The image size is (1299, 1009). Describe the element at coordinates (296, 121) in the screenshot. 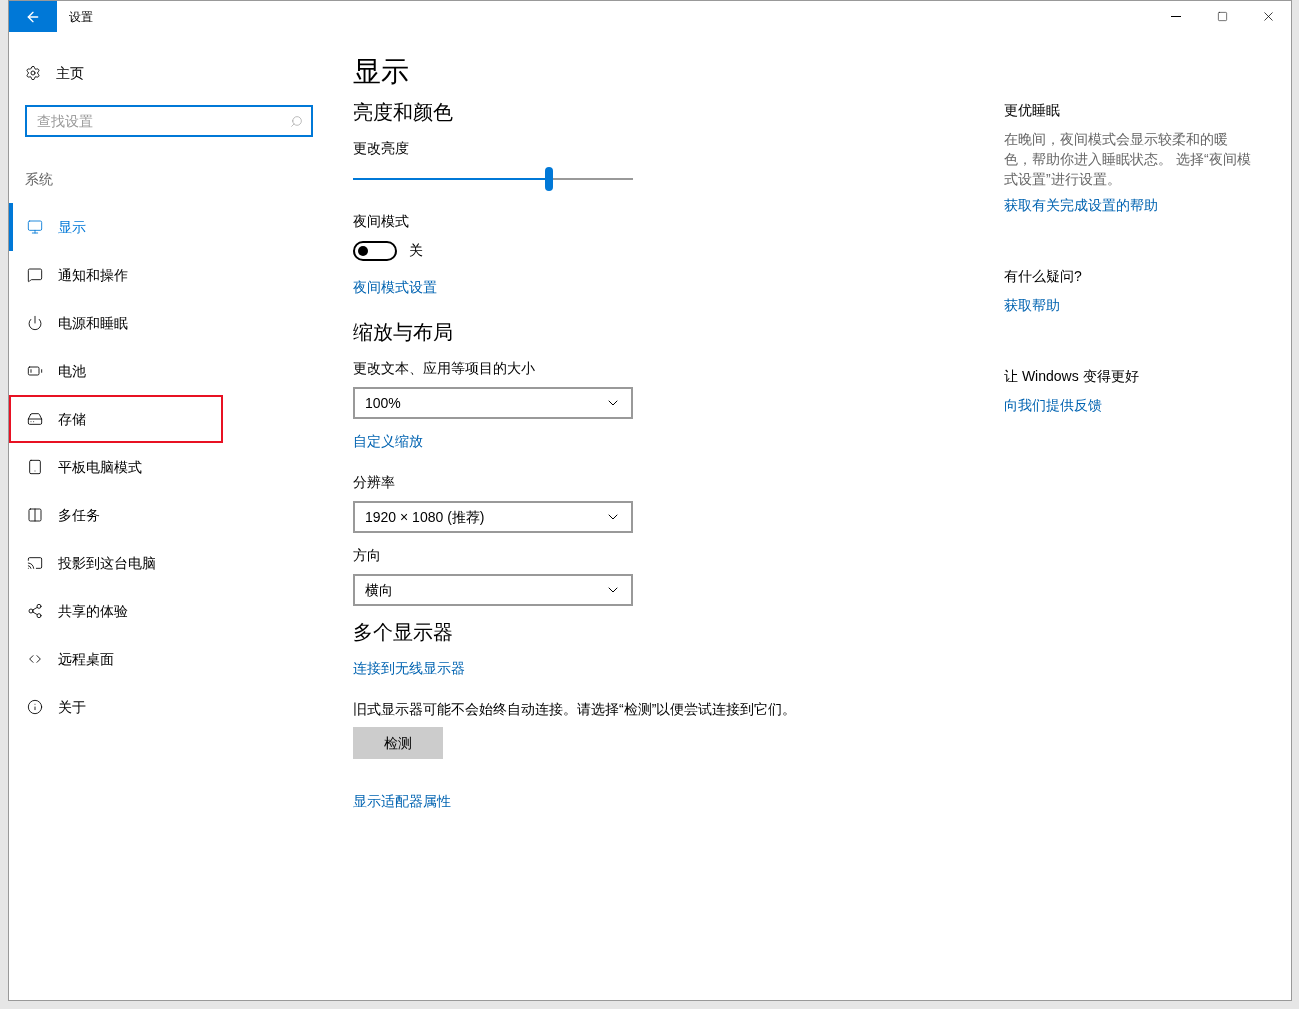

I see `search-icon` at that location.